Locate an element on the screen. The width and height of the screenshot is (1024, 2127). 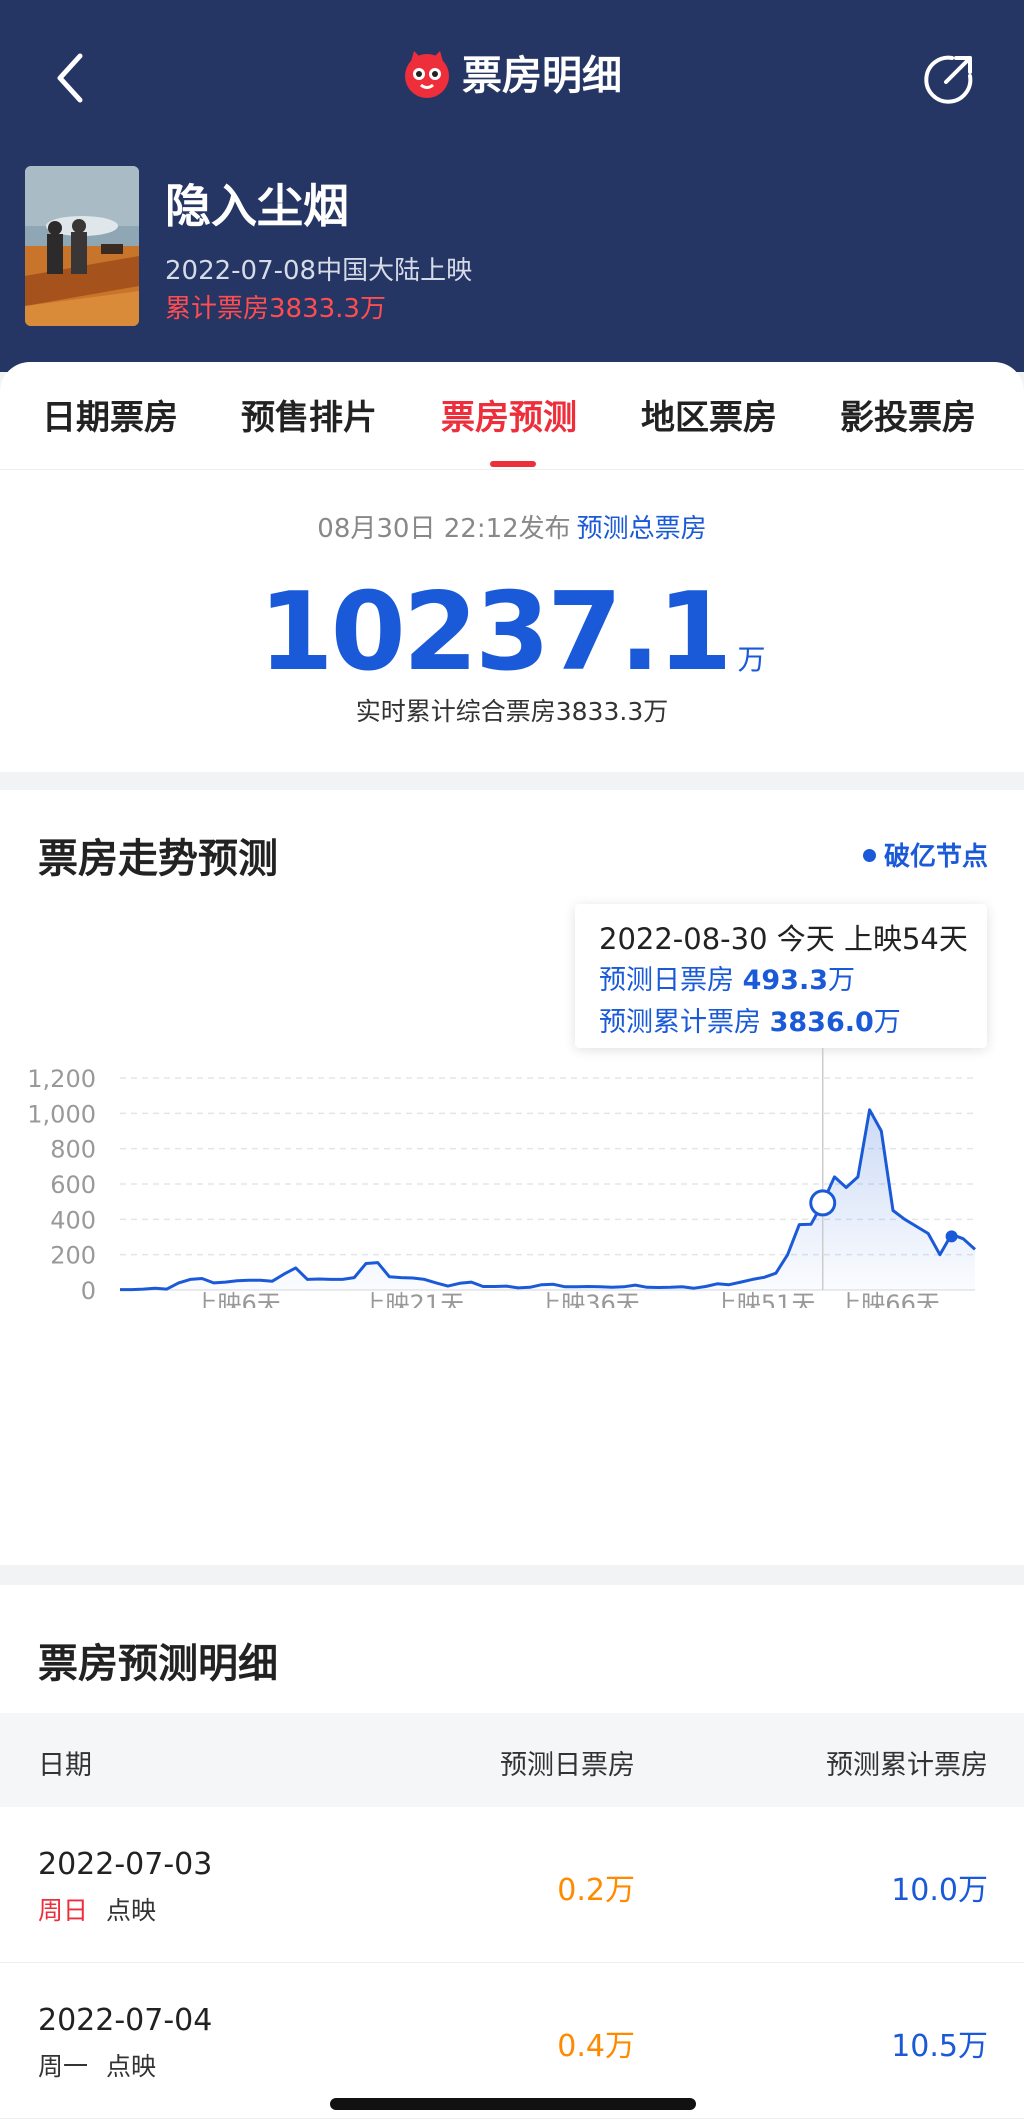
tab-box-office-forecast: 票房预测 is located at coordinates (509, 414).